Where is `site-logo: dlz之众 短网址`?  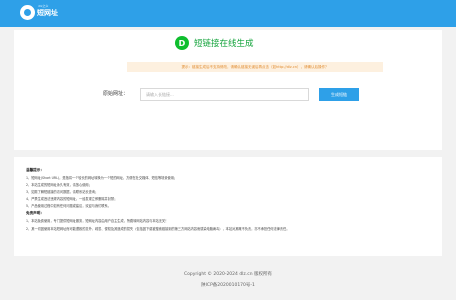 site-logo: dlz之众 短网址 is located at coordinates (40, 13).